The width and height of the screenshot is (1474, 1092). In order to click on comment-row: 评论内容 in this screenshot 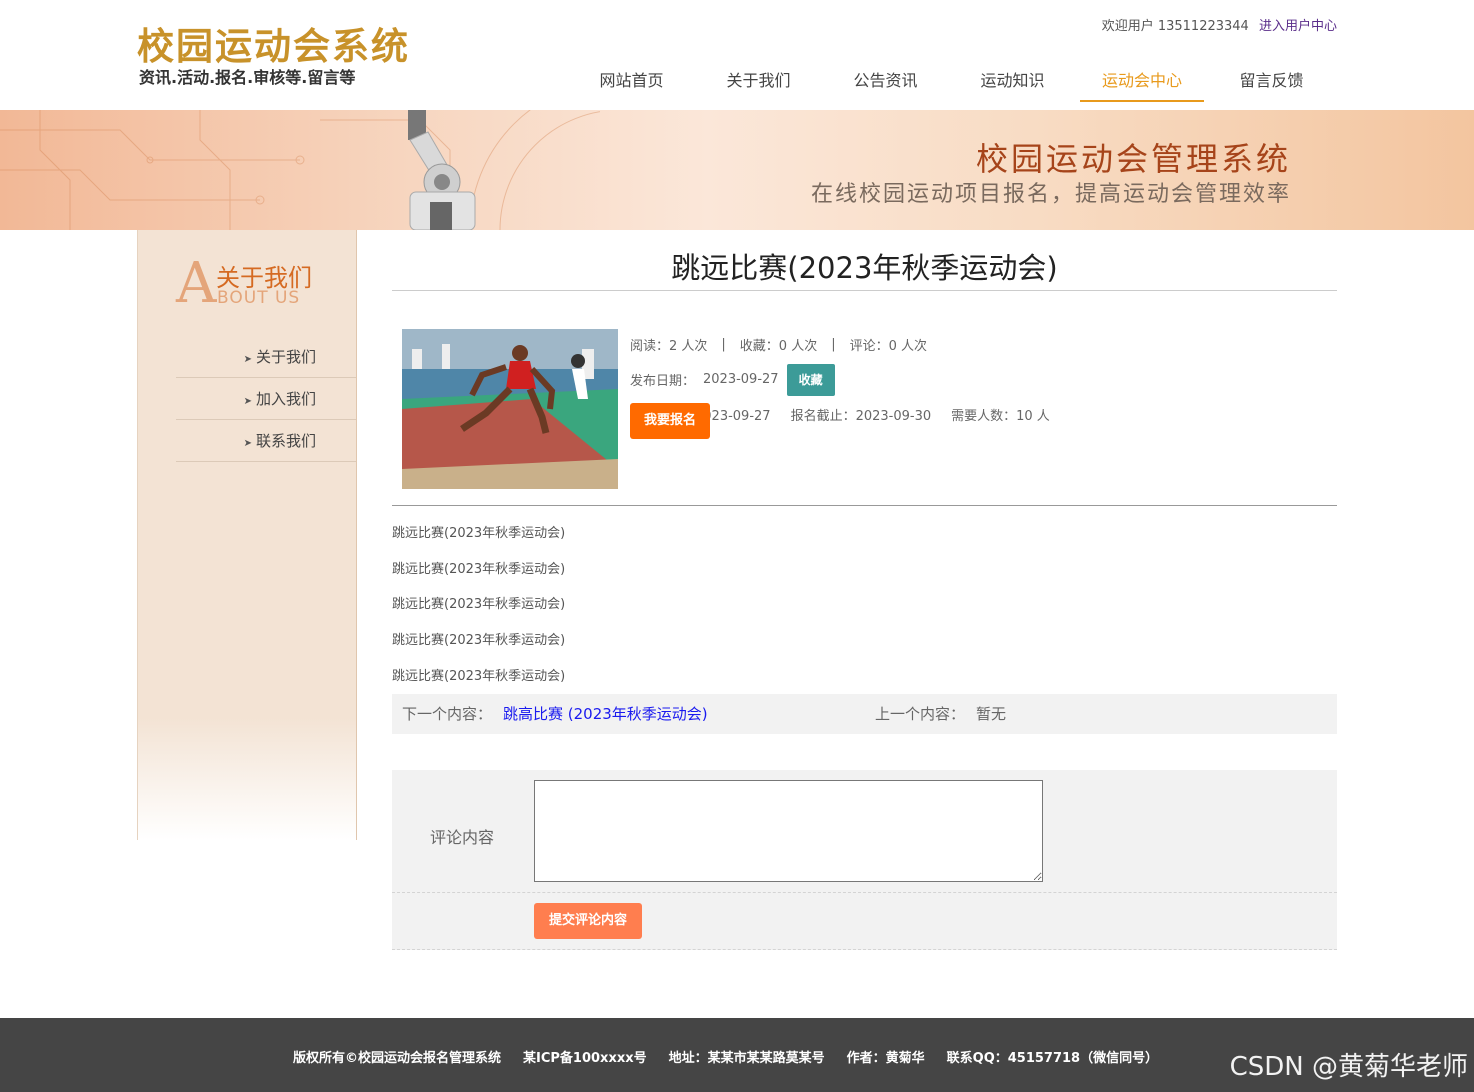, I will do `click(864, 831)`.